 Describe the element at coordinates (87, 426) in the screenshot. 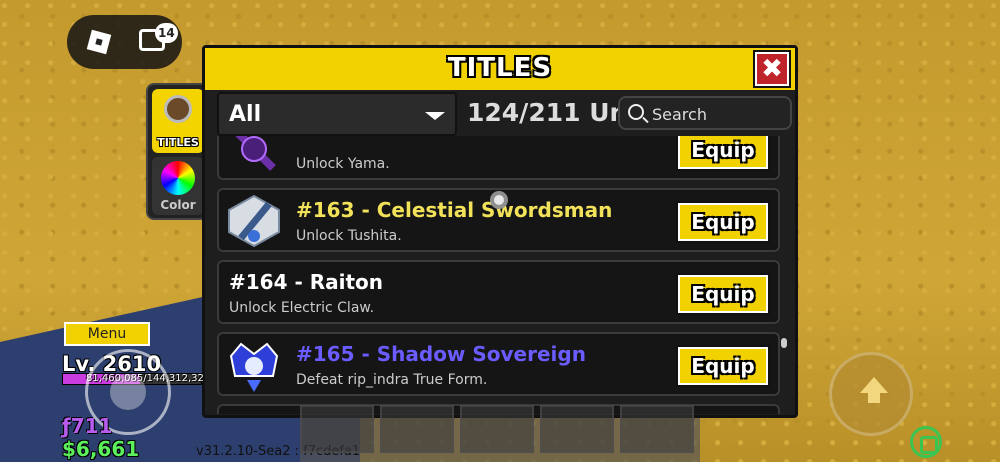

I see `fragments-counter: ƒ711` at that location.